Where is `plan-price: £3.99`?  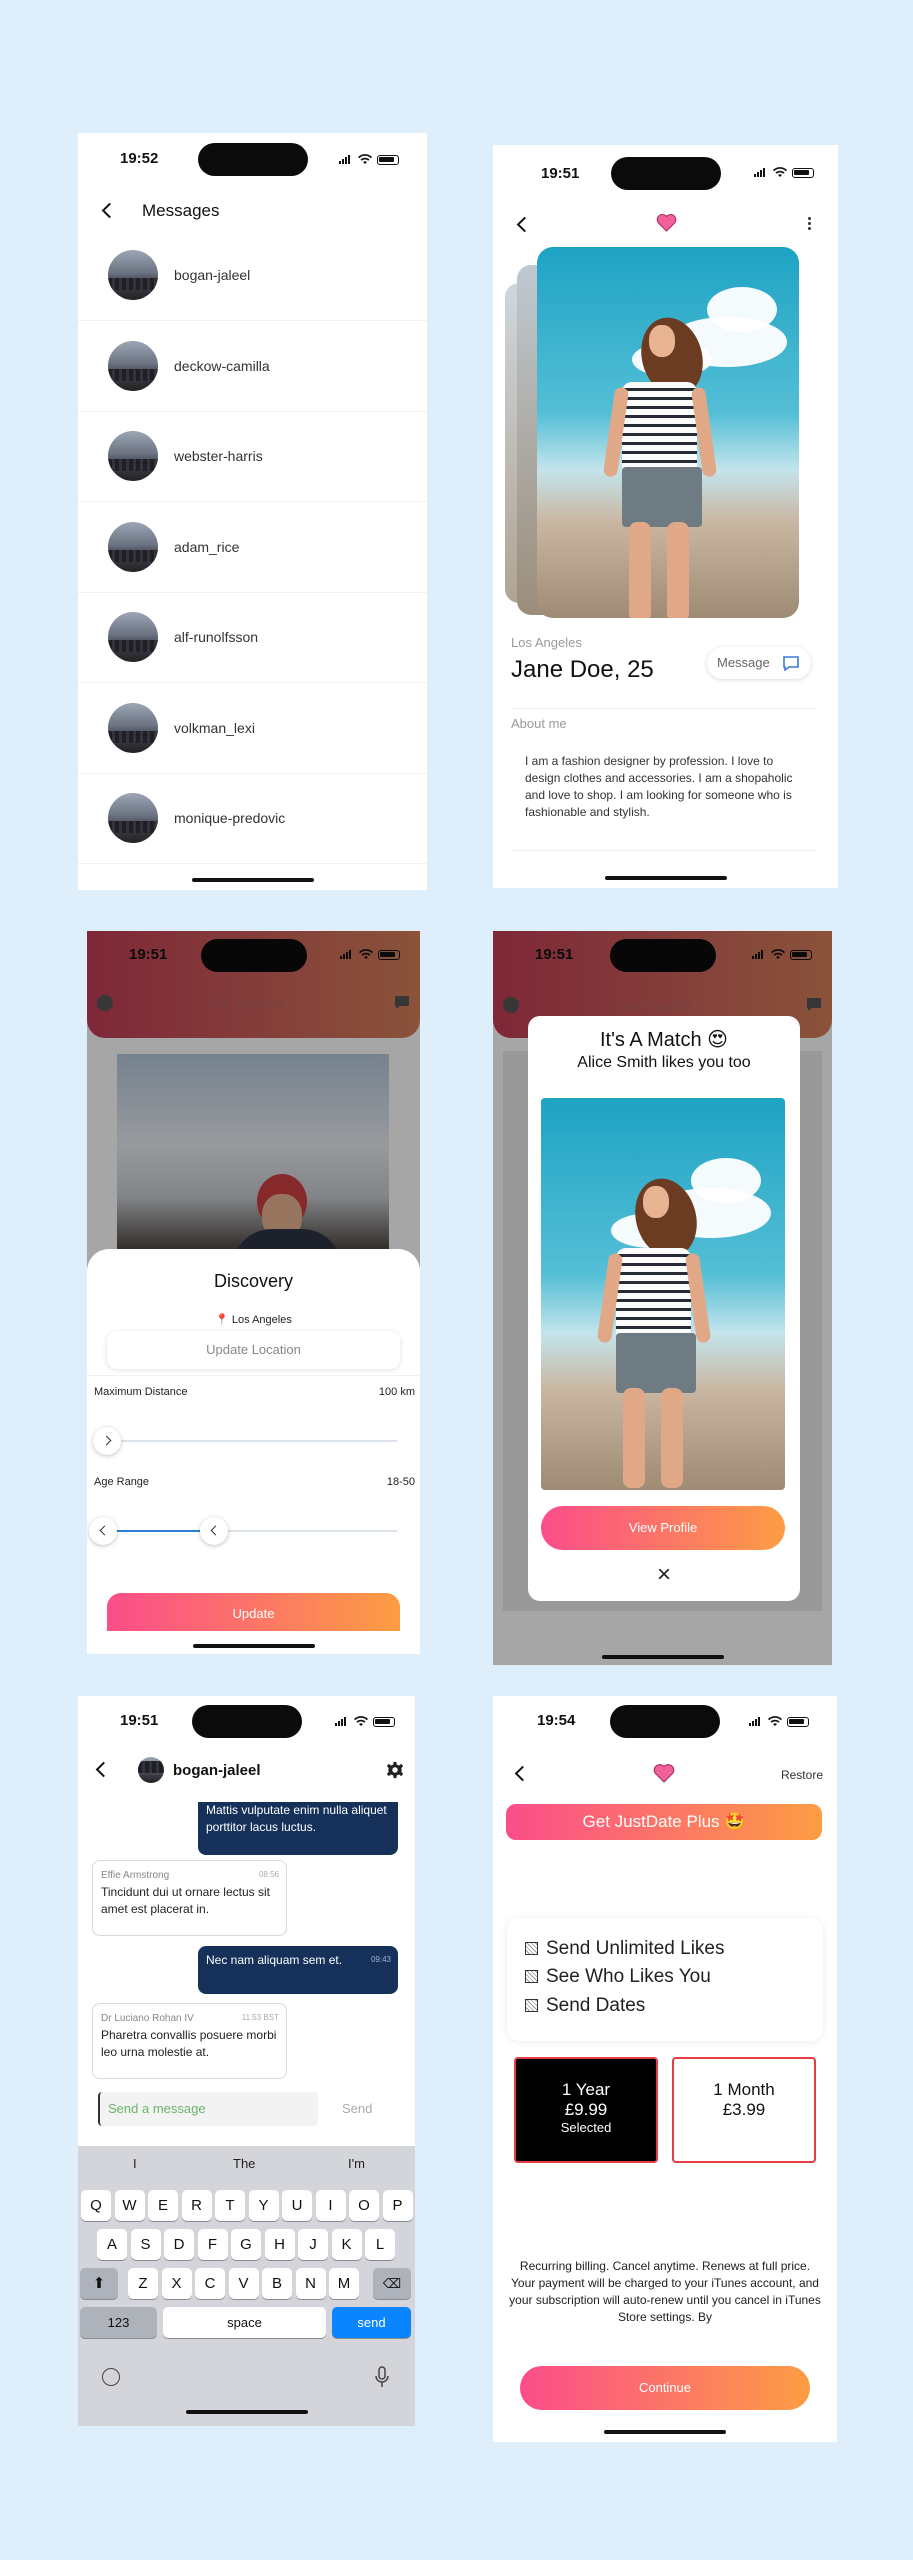 plan-price: £3.99 is located at coordinates (744, 2109).